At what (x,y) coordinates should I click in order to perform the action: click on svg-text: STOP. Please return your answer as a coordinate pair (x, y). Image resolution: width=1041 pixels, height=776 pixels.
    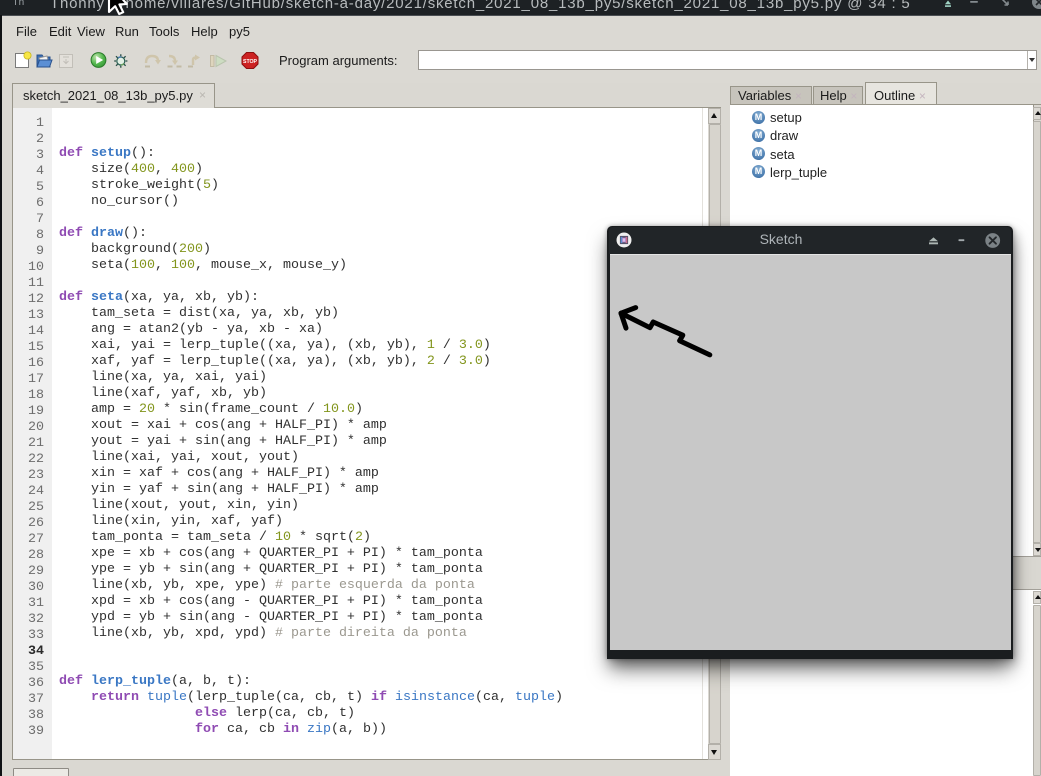
    Looking at the image, I should click on (250, 62).